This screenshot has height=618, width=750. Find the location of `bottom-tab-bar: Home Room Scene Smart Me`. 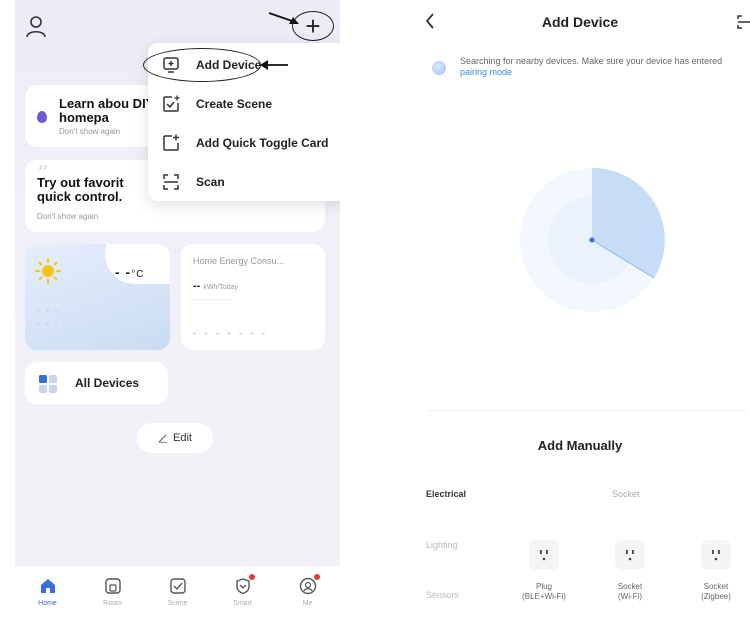

bottom-tab-bar: Home Room Scene Smart Me is located at coordinates (177, 592).